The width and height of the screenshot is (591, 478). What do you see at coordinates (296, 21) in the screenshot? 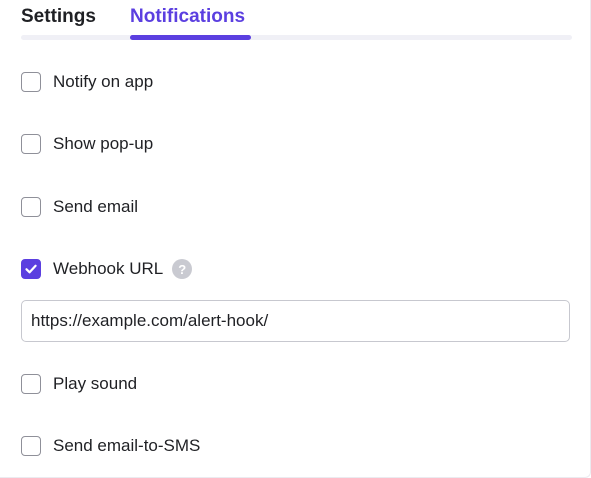
I see `tab-bar: Settings Notifications` at bounding box center [296, 21].